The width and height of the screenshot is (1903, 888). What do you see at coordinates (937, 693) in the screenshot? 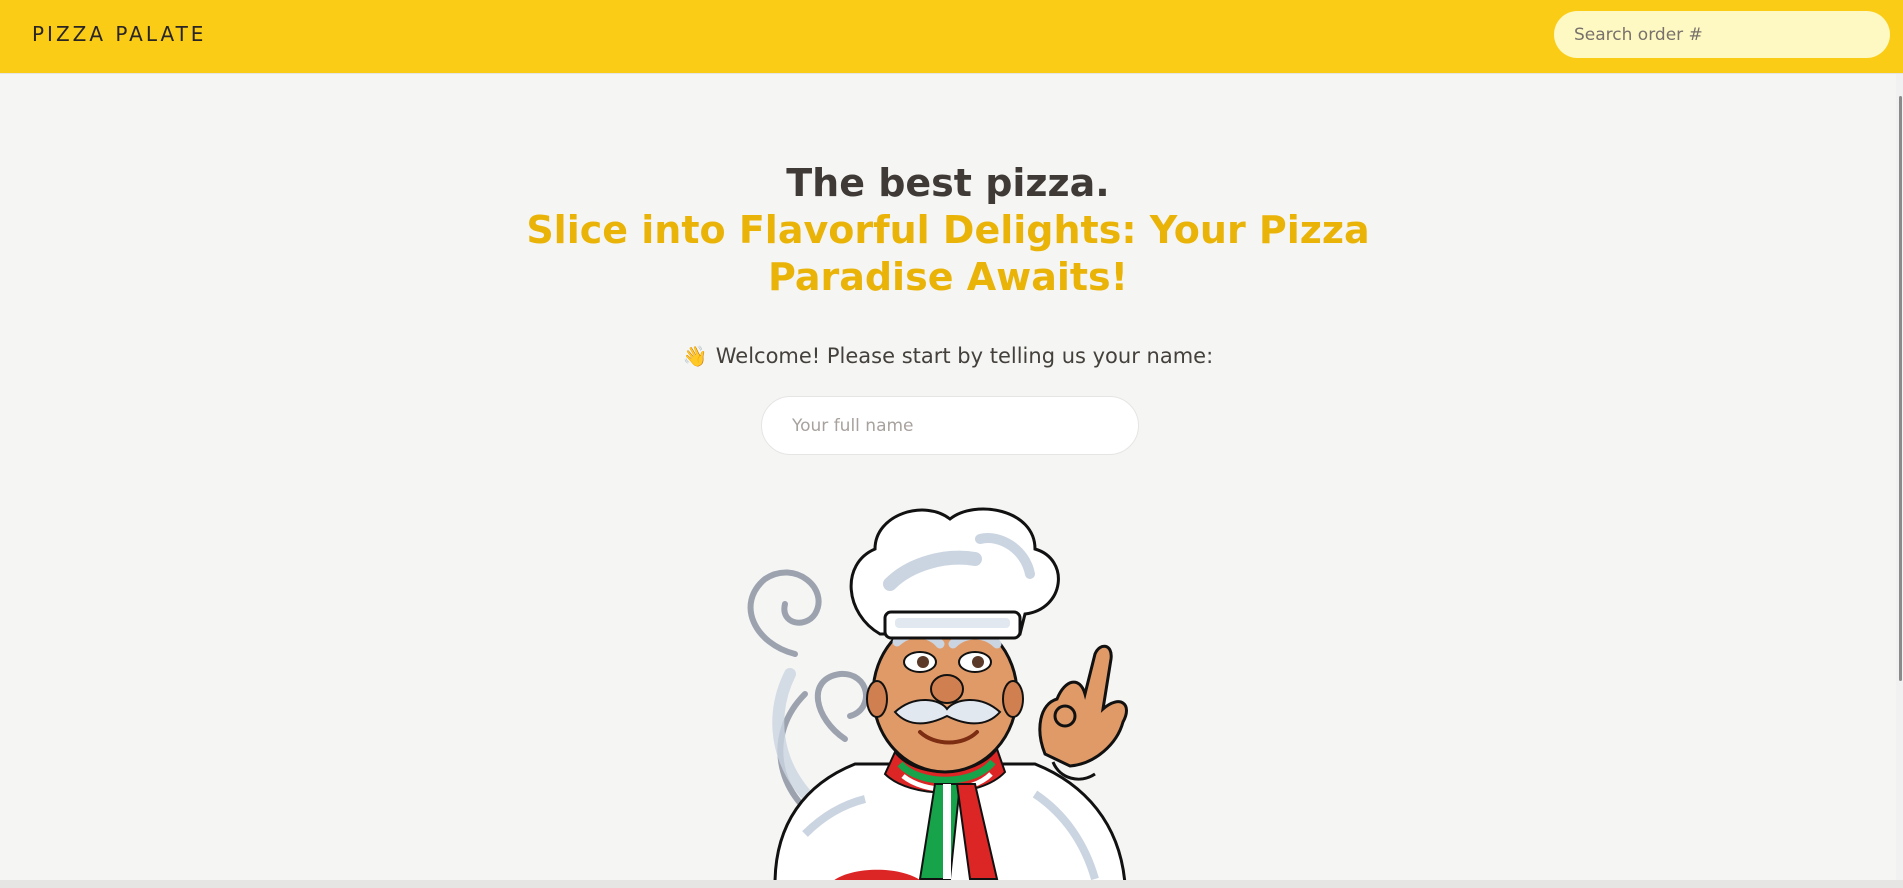
I see `chef-illustration-icon` at bounding box center [937, 693].